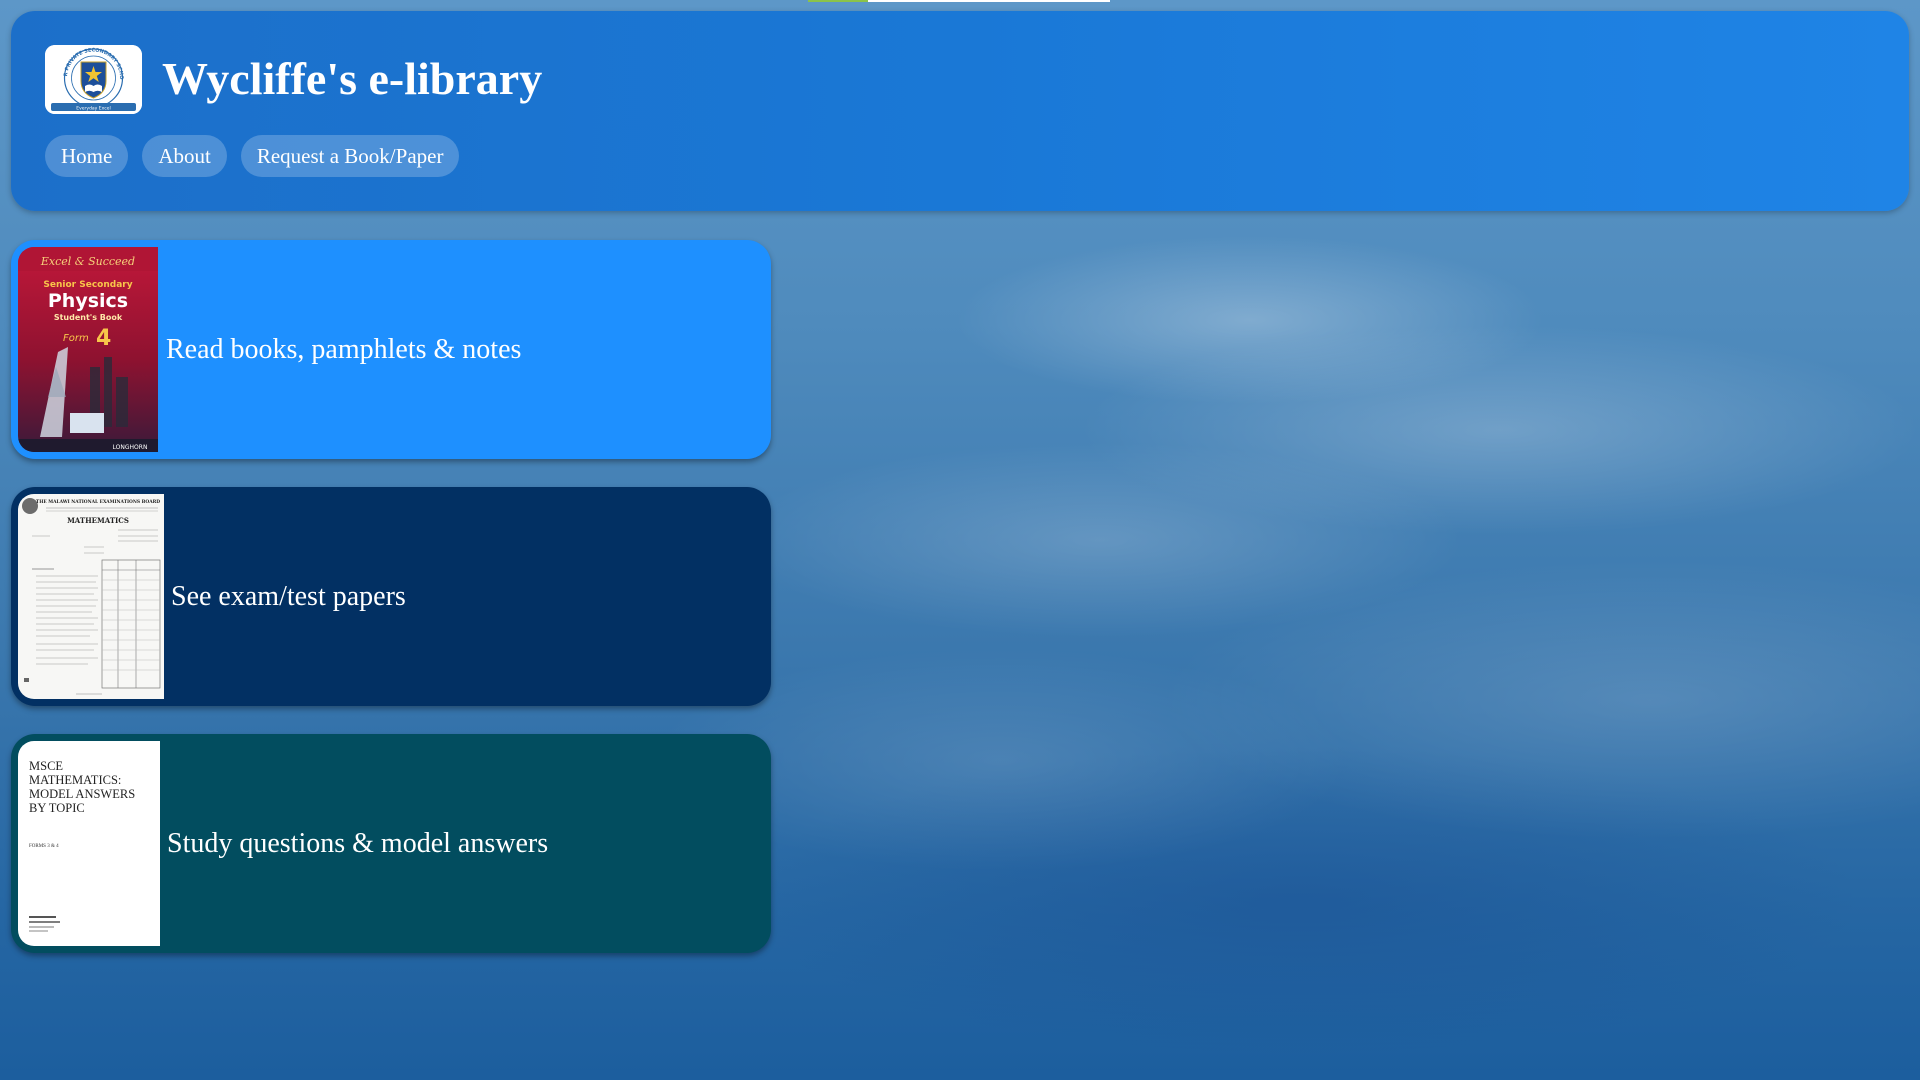 The height and width of the screenshot is (1080, 1920). What do you see at coordinates (288, 596) in the screenshot?
I see `card-exam-papers-label: See exam/test papers` at bounding box center [288, 596].